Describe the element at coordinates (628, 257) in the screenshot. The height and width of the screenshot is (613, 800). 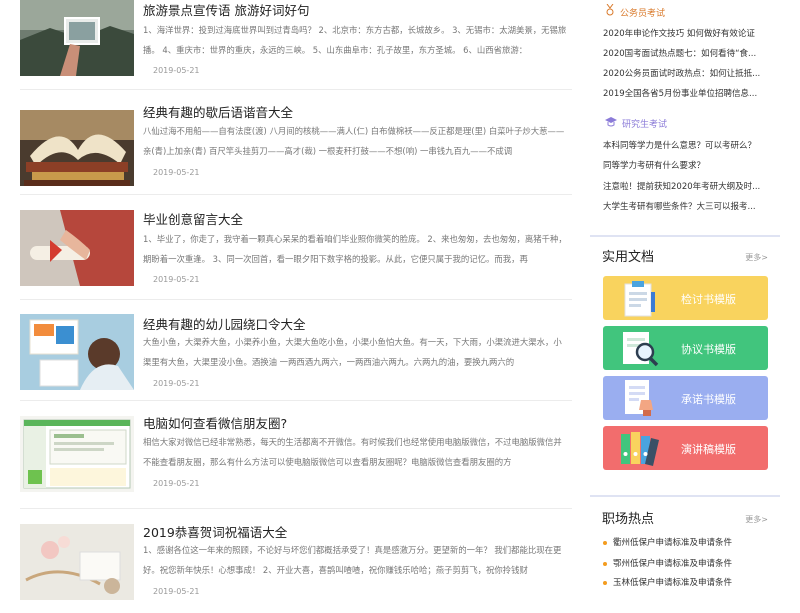
I see `section-title: 实用文档` at that location.